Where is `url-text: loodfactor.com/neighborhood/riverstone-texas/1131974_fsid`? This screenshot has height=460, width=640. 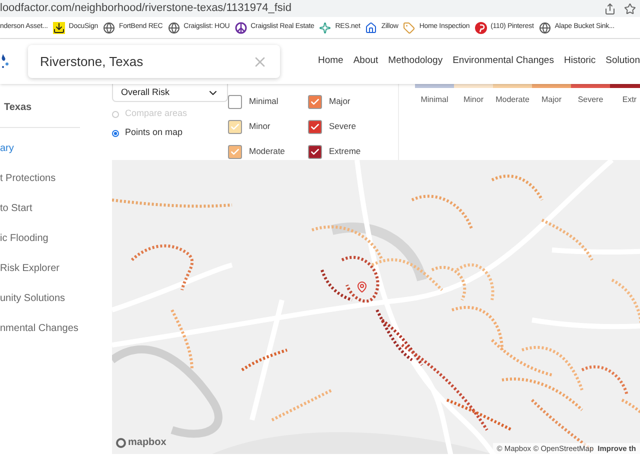 url-text: loodfactor.com/neighborhood/riverstone-texas/1131974_fsid is located at coordinates (302, 8).